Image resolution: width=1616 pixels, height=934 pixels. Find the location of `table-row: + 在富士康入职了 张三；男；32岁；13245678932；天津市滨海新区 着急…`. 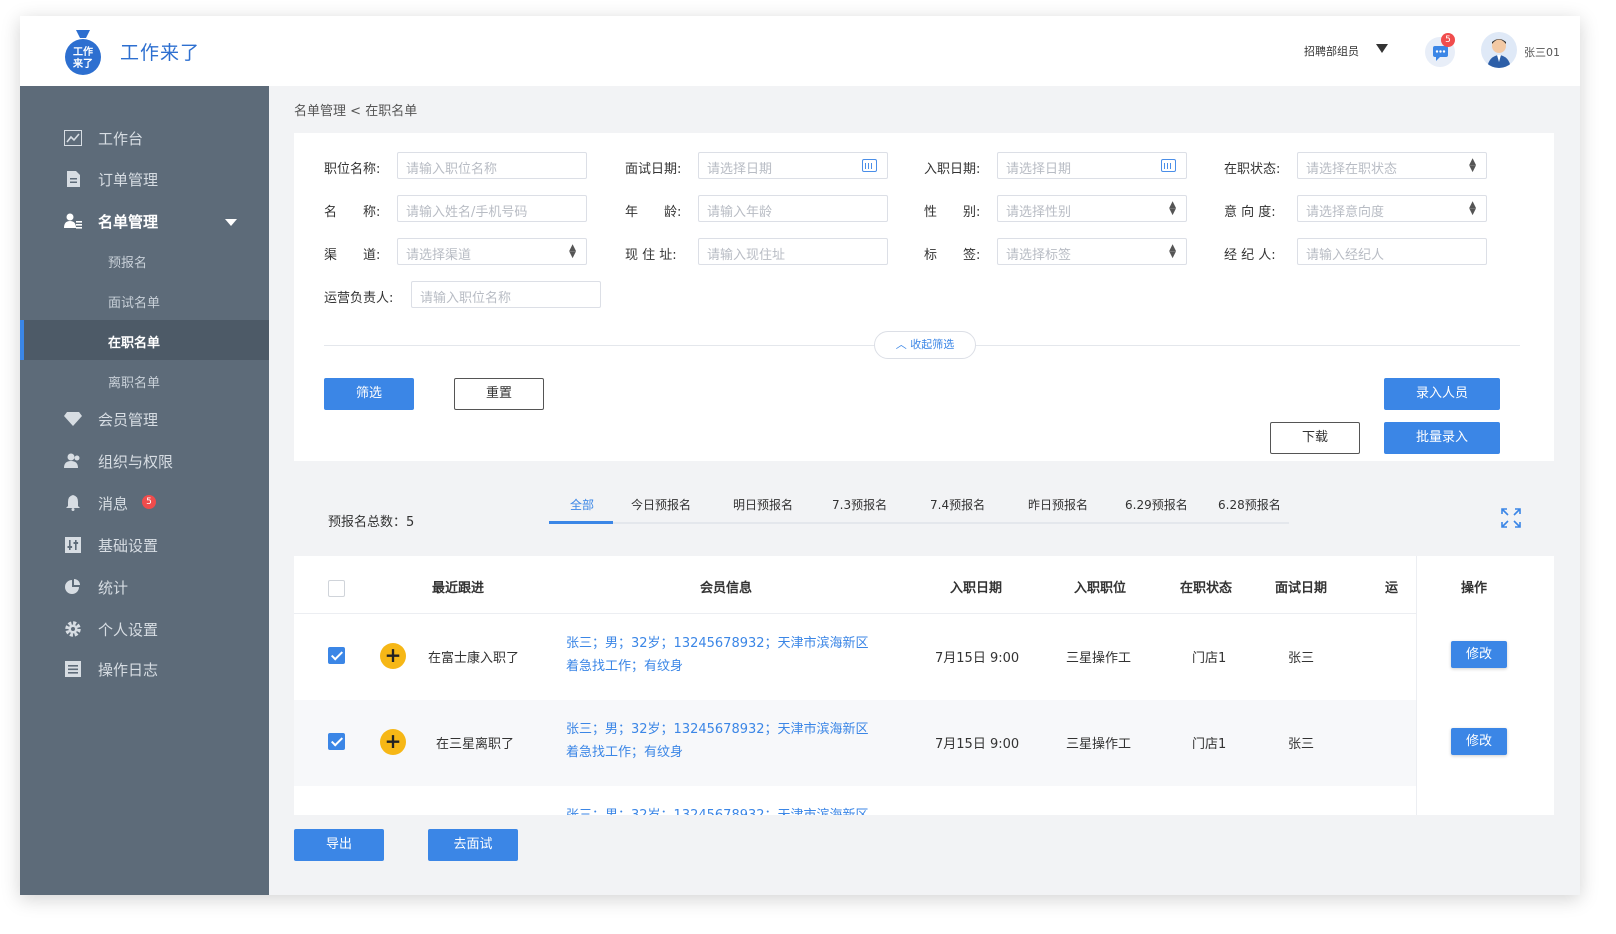

table-row: + 在富士康入职了 张三；男；32岁；13245678932；天津市滨海新区 着急… is located at coordinates (924, 657).